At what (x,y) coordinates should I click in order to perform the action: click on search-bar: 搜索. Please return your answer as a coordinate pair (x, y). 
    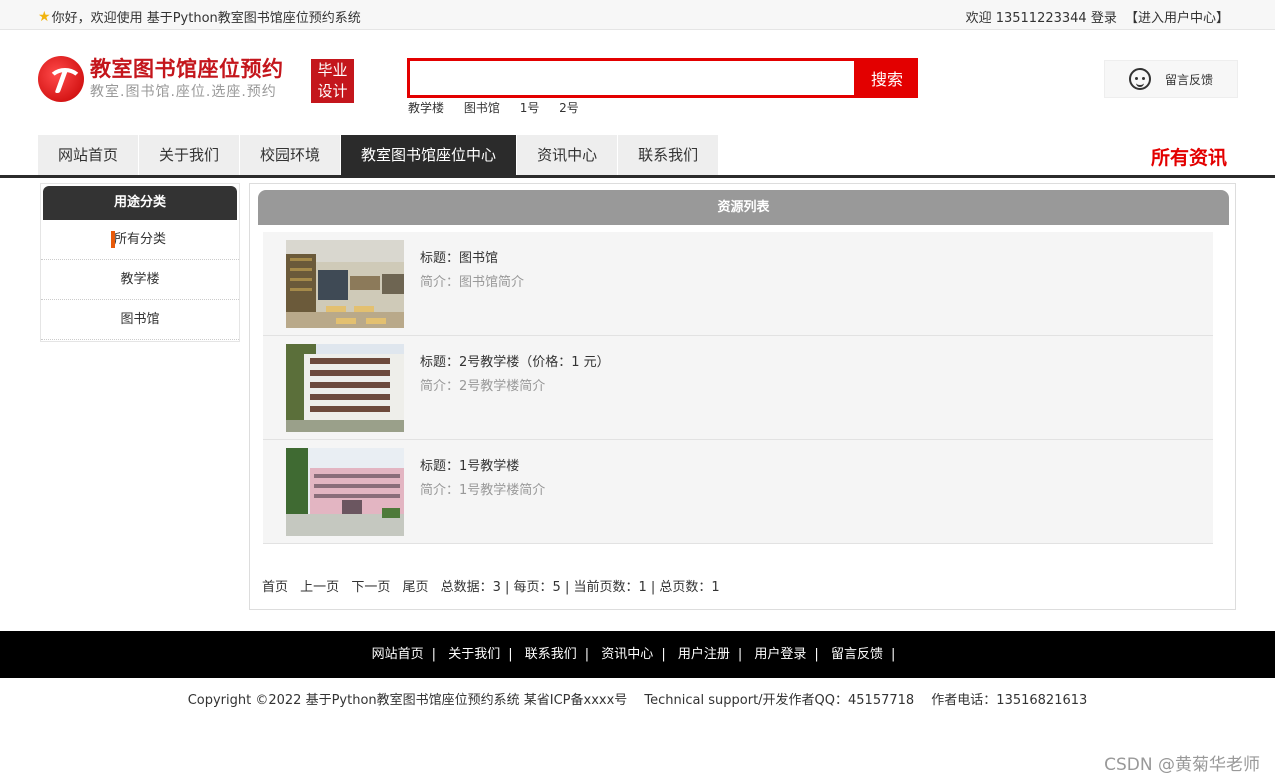
    Looking at the image, I should click on (662, 78).